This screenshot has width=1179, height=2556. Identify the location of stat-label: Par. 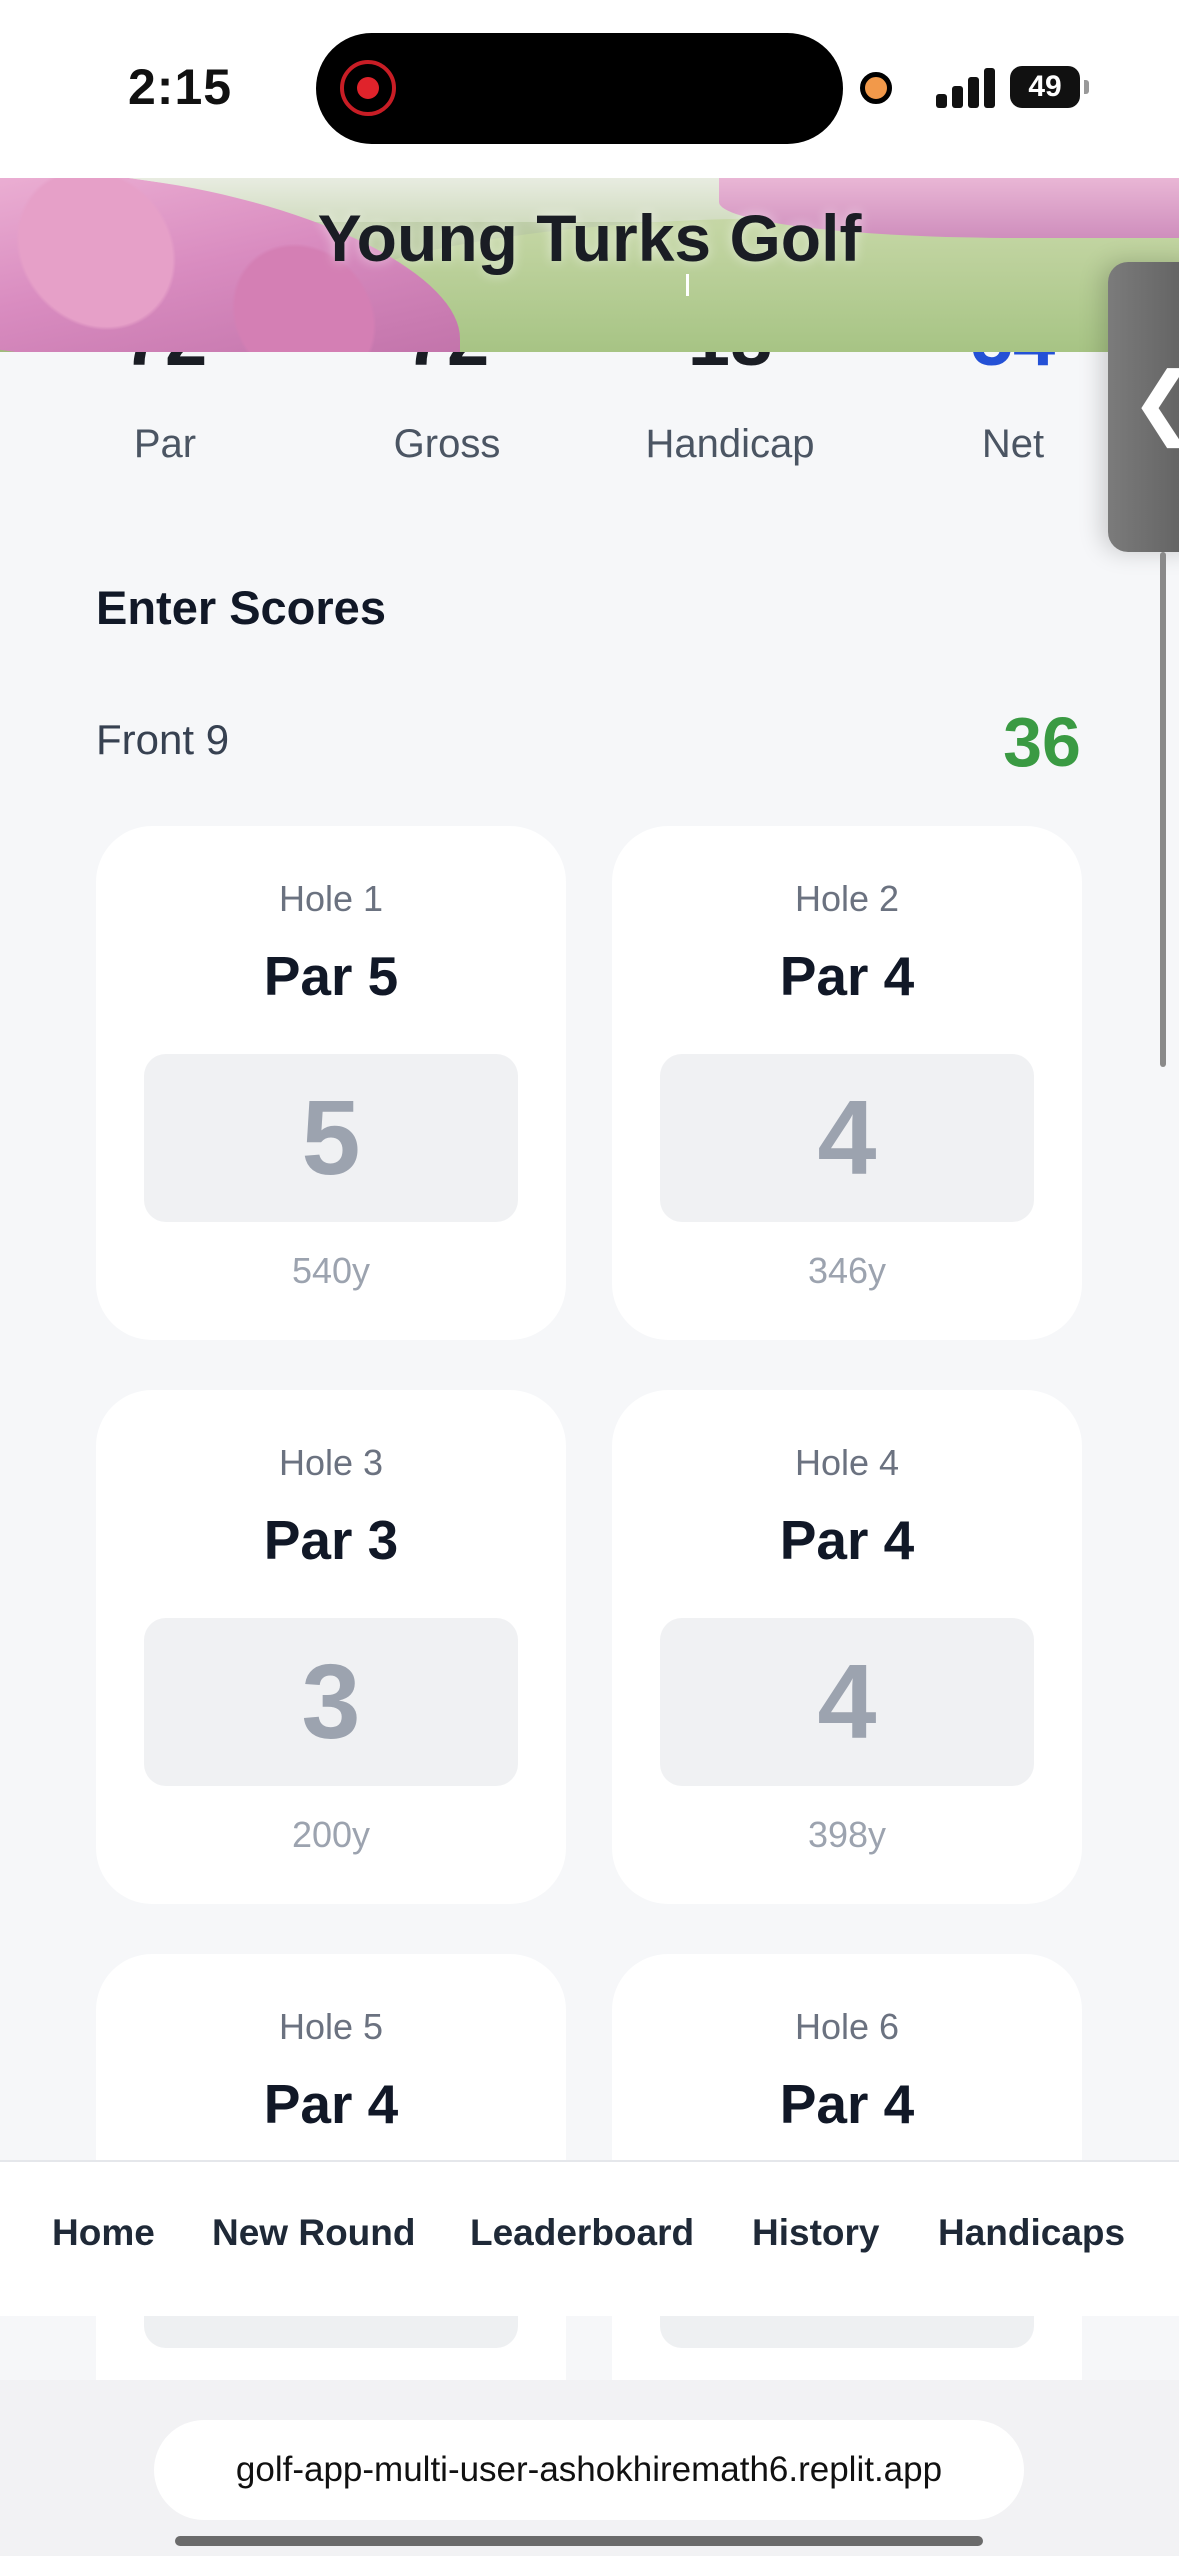
(165, 444).